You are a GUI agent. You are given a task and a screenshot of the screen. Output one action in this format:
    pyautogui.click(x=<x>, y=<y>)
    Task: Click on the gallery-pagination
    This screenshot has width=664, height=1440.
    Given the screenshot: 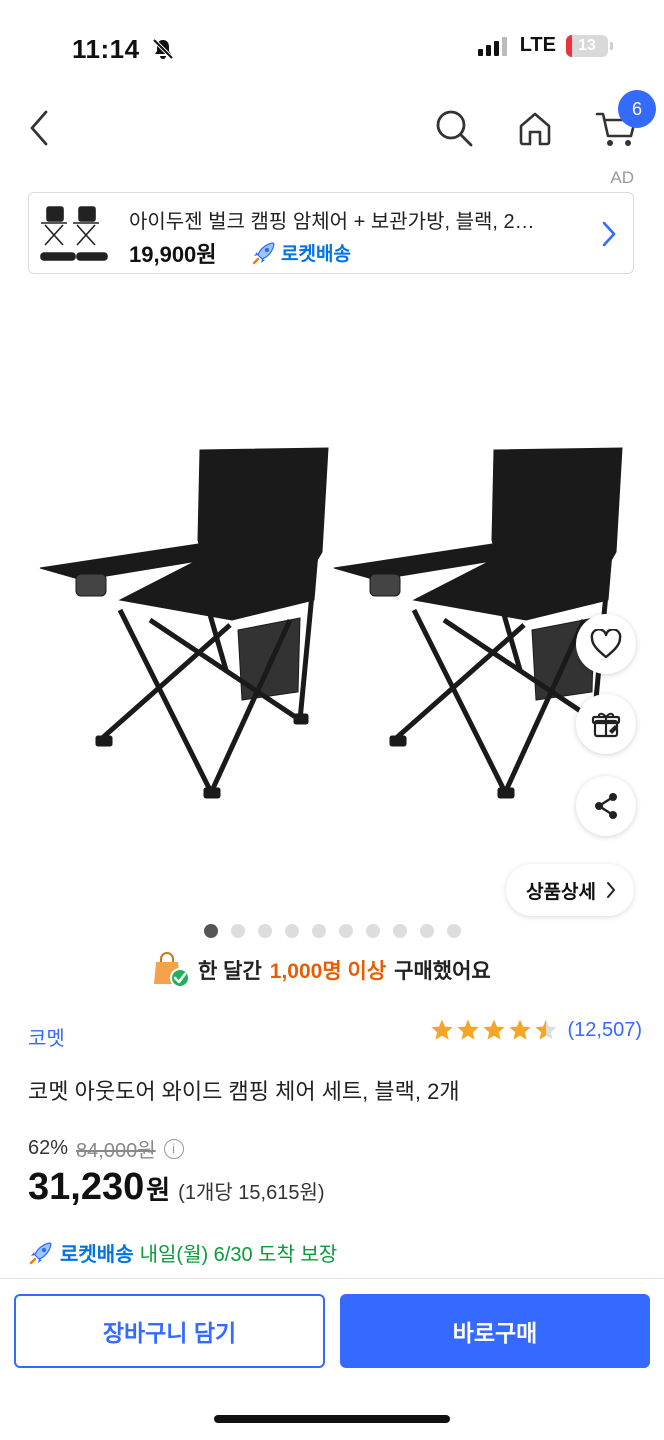 What is the action you would take?
    pyautogui.click(x=332, y=931)
    